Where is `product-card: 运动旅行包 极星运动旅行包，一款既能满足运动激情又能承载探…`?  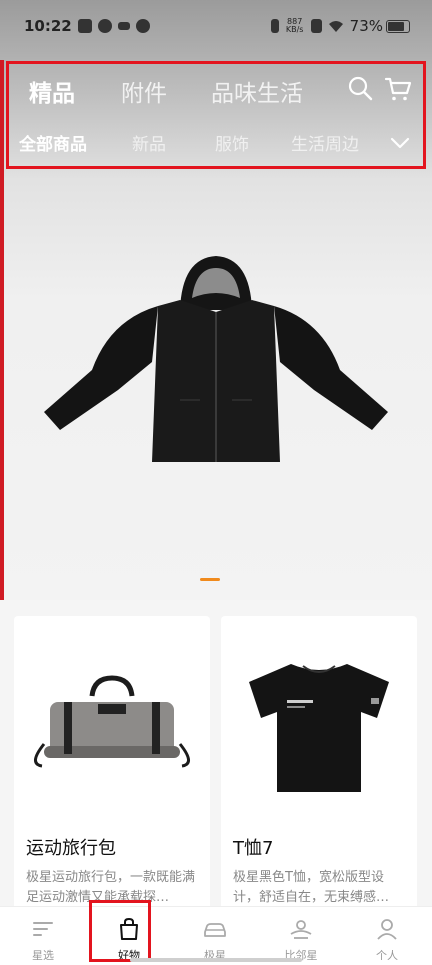 product-card: 运动旅行包 极星运动旅行包，一款既能满足运动激情又能承载探… is located at coordinates (112, 766).